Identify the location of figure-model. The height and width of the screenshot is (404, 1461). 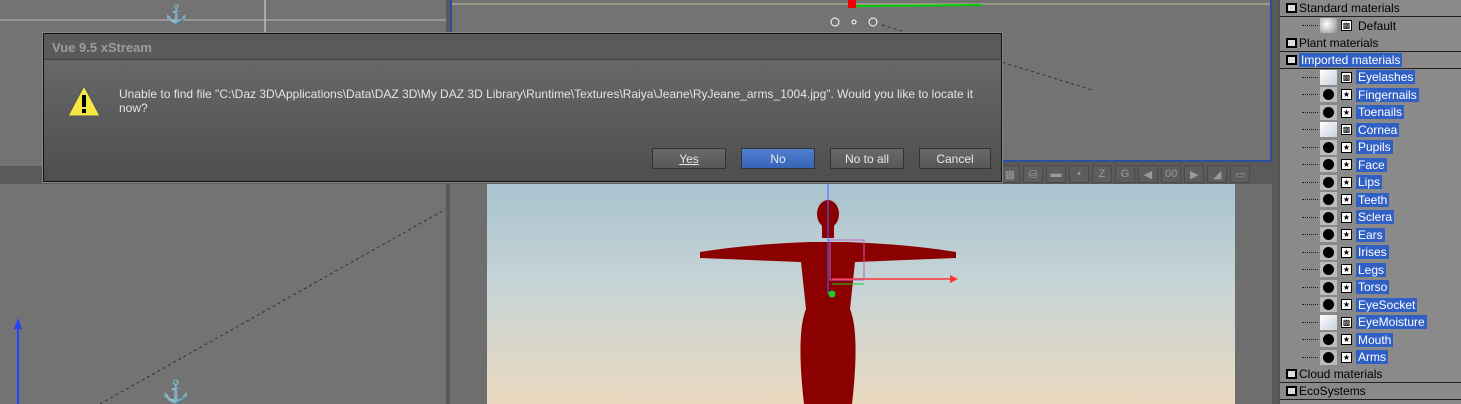
(829, 294).